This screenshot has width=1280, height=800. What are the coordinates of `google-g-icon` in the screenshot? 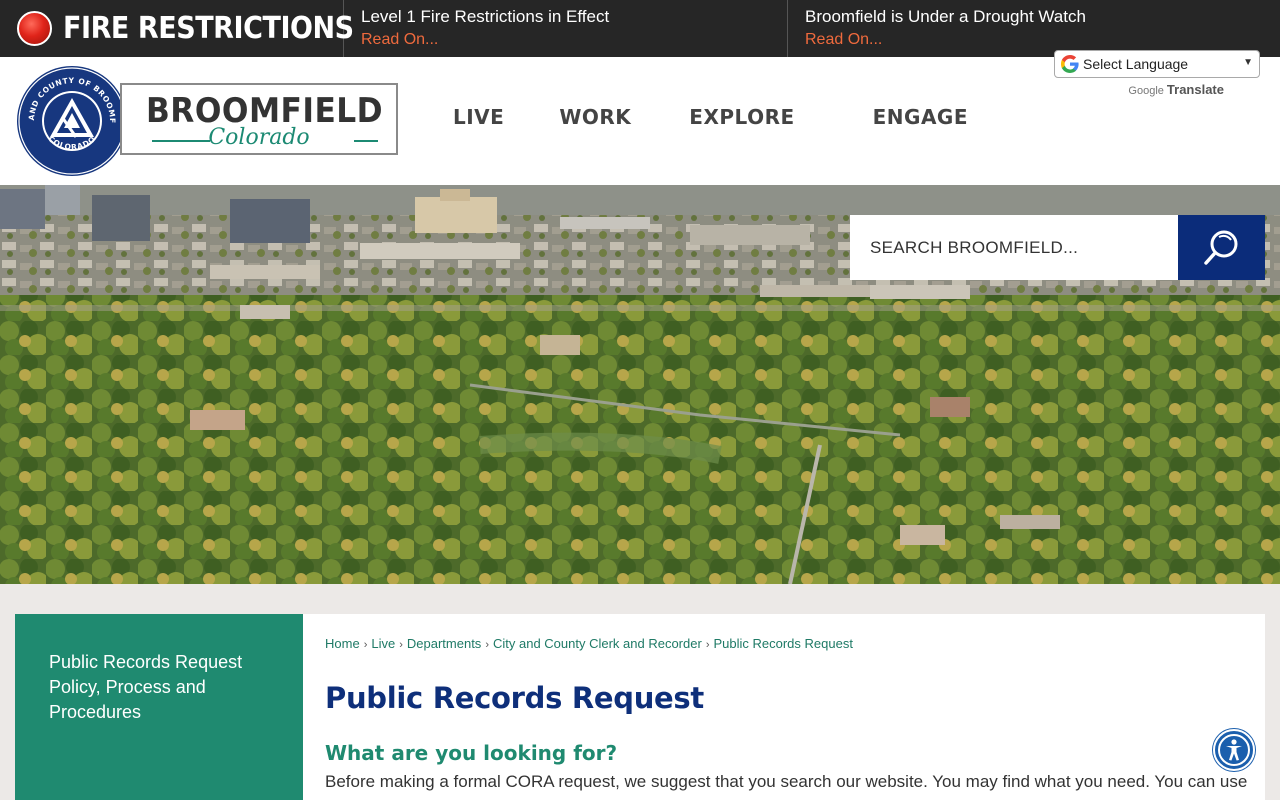 It's located at (1070, 64).